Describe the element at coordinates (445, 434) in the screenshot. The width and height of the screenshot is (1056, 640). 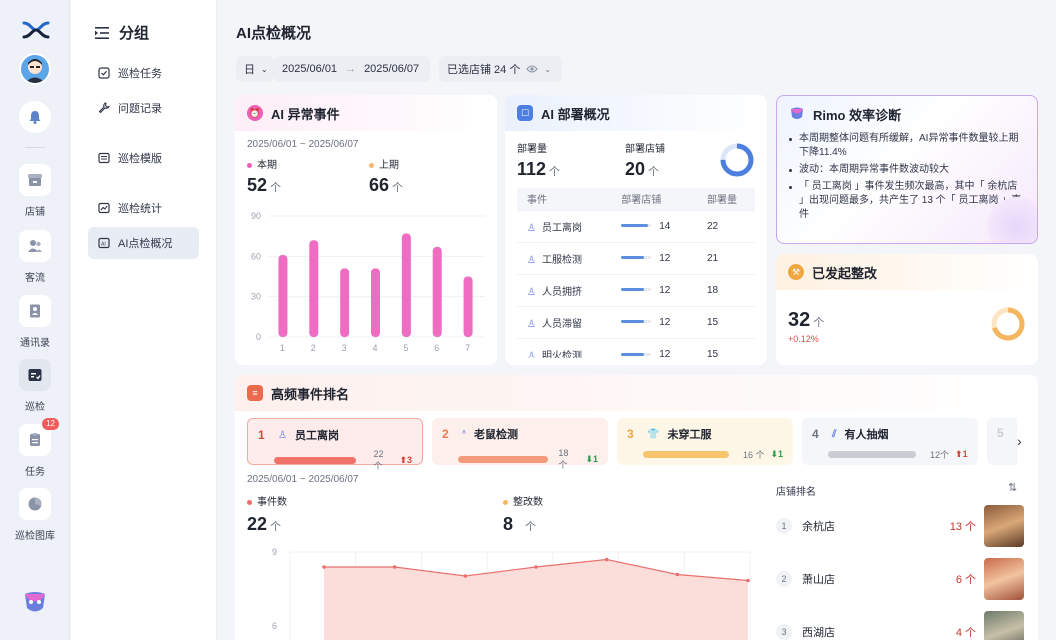
I see `rank-number: 2` at that location.